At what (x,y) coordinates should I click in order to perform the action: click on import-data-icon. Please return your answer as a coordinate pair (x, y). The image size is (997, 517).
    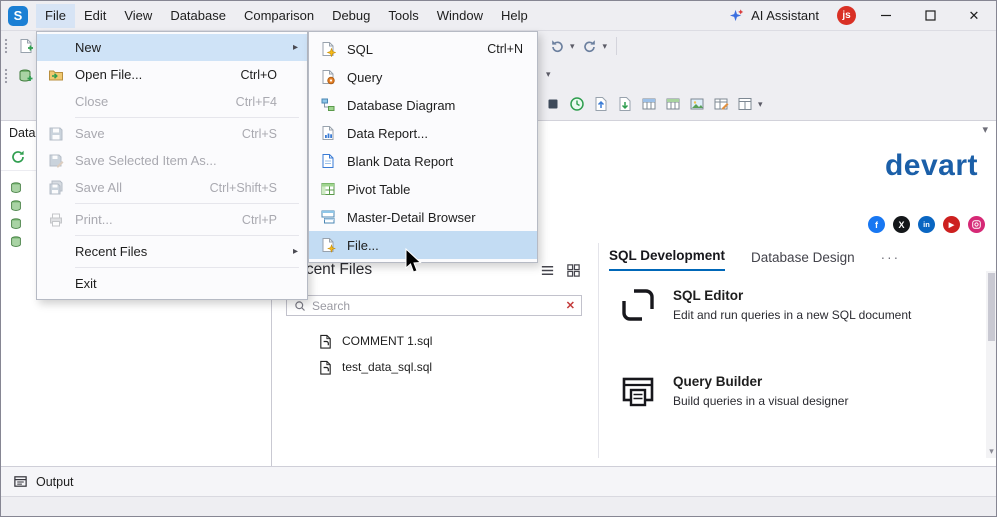
    Looking at the image, I should click on (625, 104).